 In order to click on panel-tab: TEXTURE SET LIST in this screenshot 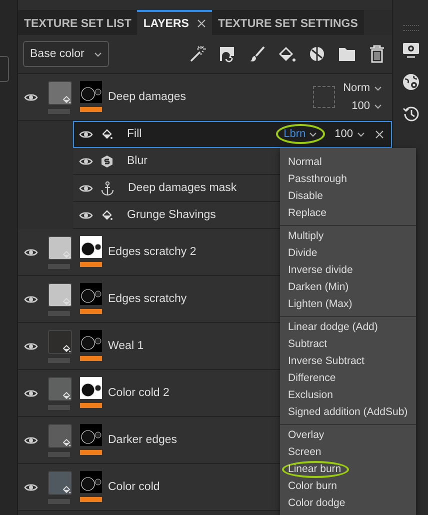, I will do `click(78, 22)`.